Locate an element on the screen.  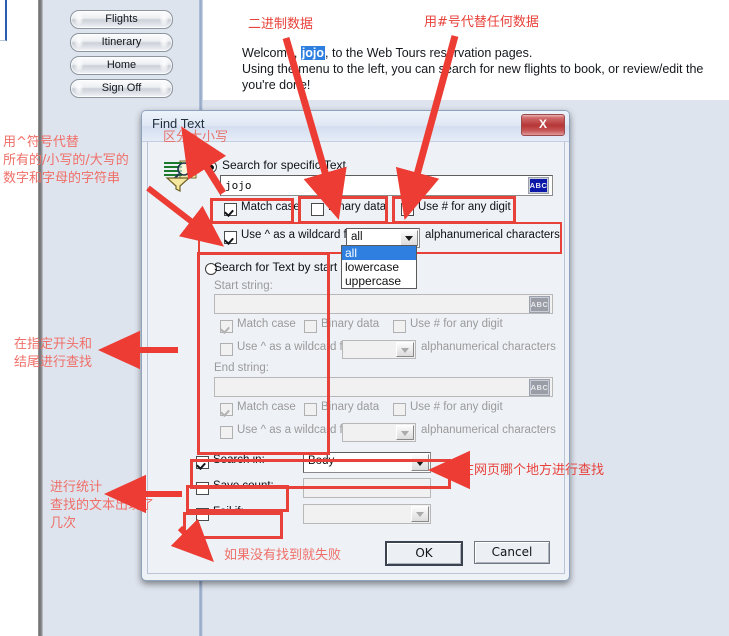
wildcard-scope-select-end is located at coordinates (379, 432).